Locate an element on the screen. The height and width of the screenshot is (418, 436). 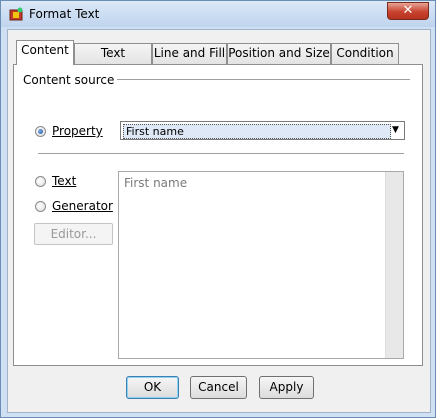
close-button: ✕ is located at coordinates (408, 11).